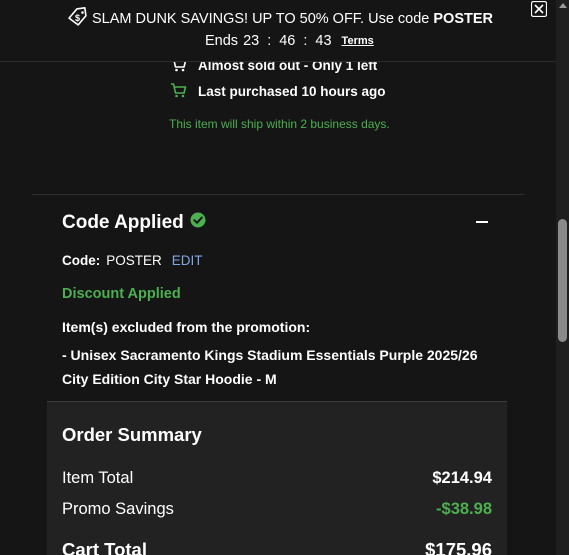 This screenshot has height=555, width=569. Describe the element at coordinates (222, 41) in the screenshot. I see `countdown-label: Ends` at that location.